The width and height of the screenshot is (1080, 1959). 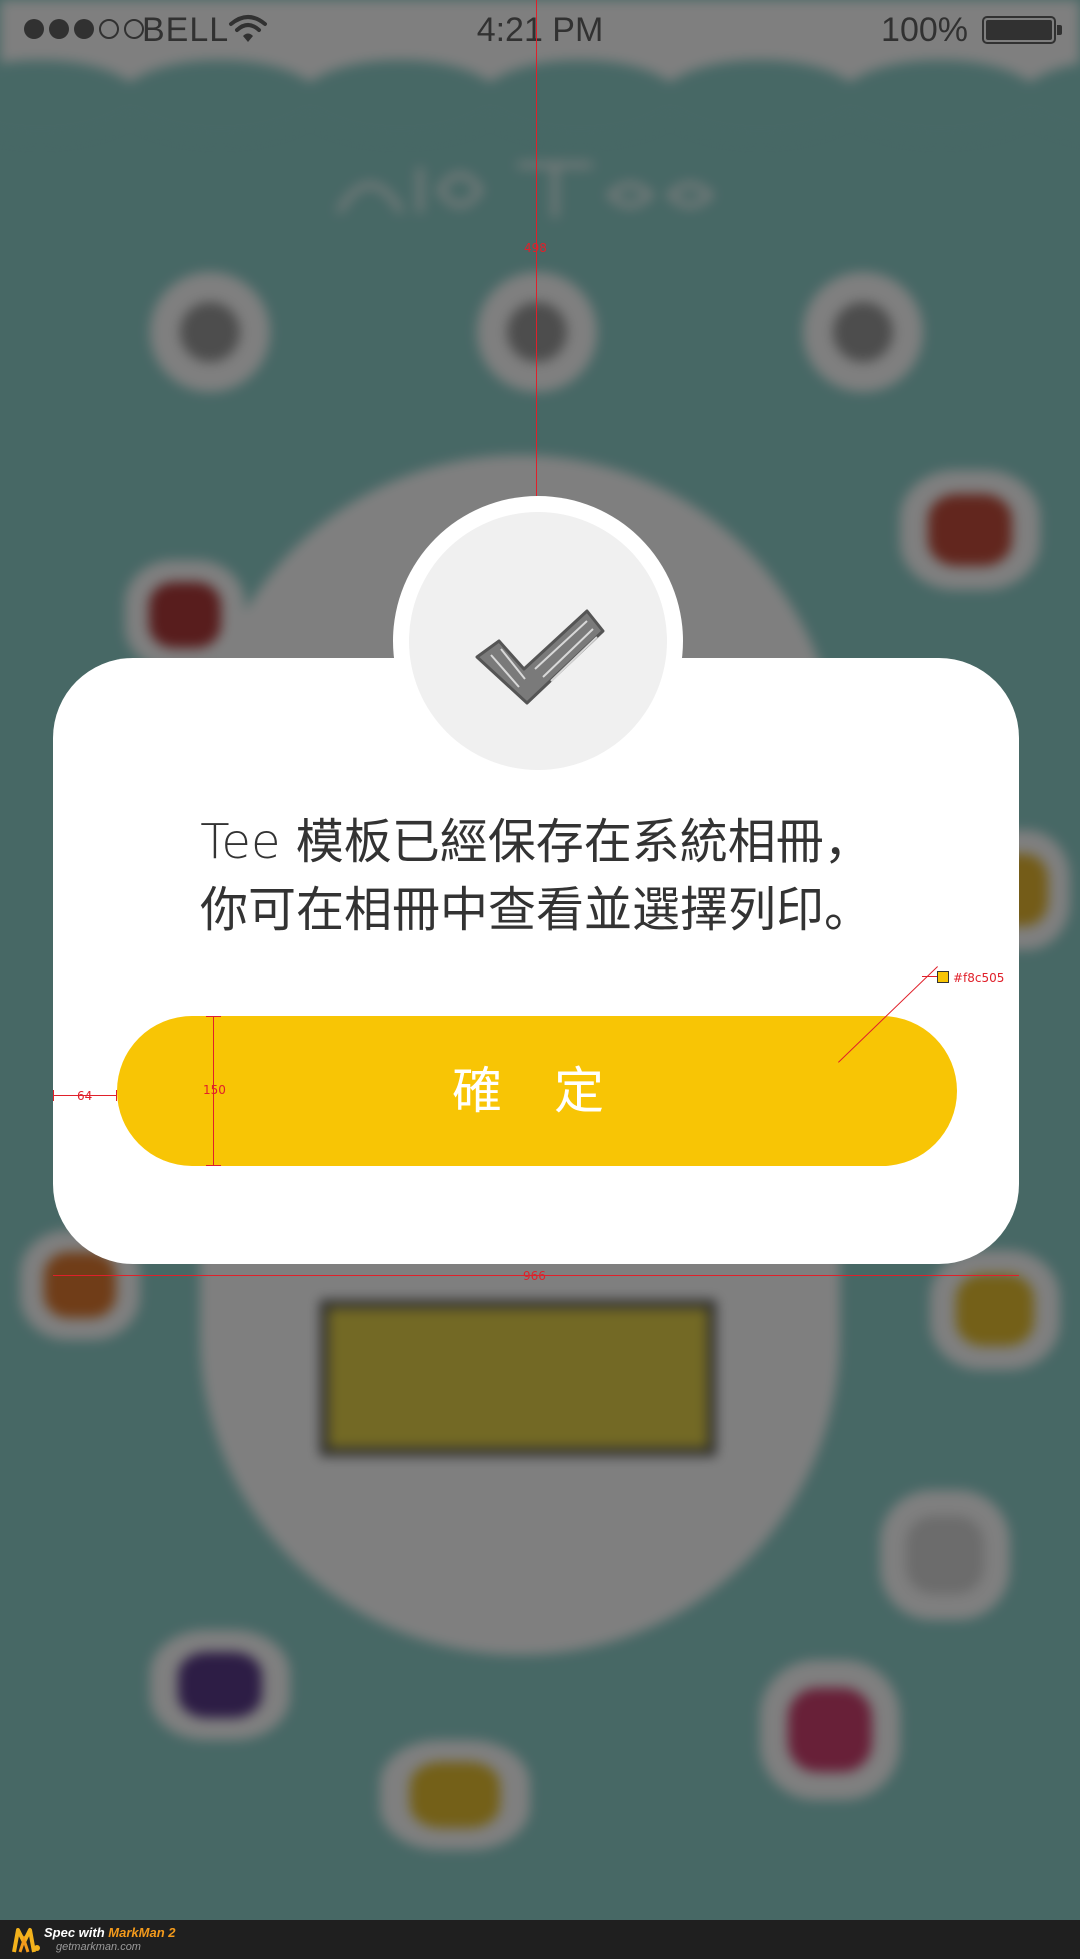 What do you see at coordinates (142, 1932) in the screenshot?
I see `markman-brand: MarkMan 2` at bounding box center [142, 1932].